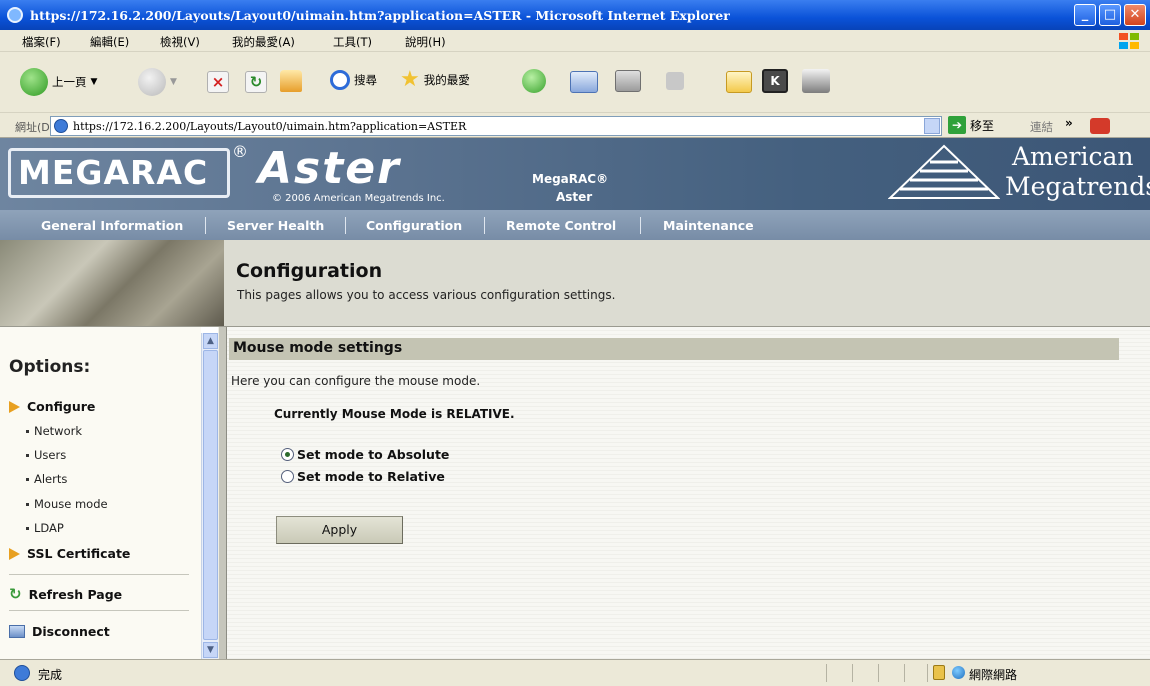  What do you see at coordinates (173, 82) in the screenshot?
I see `chevron-down-icon: ▼` at bounding box center [173, 82].